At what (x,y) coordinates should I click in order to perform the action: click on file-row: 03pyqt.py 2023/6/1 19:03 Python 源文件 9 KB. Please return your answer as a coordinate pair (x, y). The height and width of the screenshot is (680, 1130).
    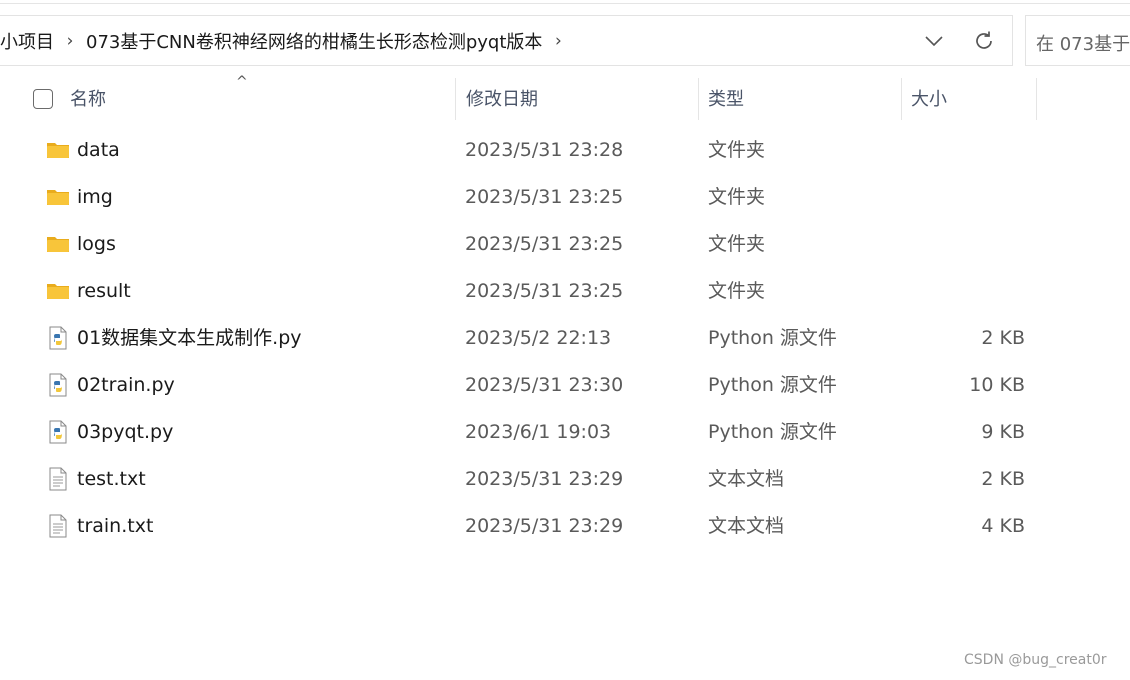
    Looking at the image, I should click on (520, 432).